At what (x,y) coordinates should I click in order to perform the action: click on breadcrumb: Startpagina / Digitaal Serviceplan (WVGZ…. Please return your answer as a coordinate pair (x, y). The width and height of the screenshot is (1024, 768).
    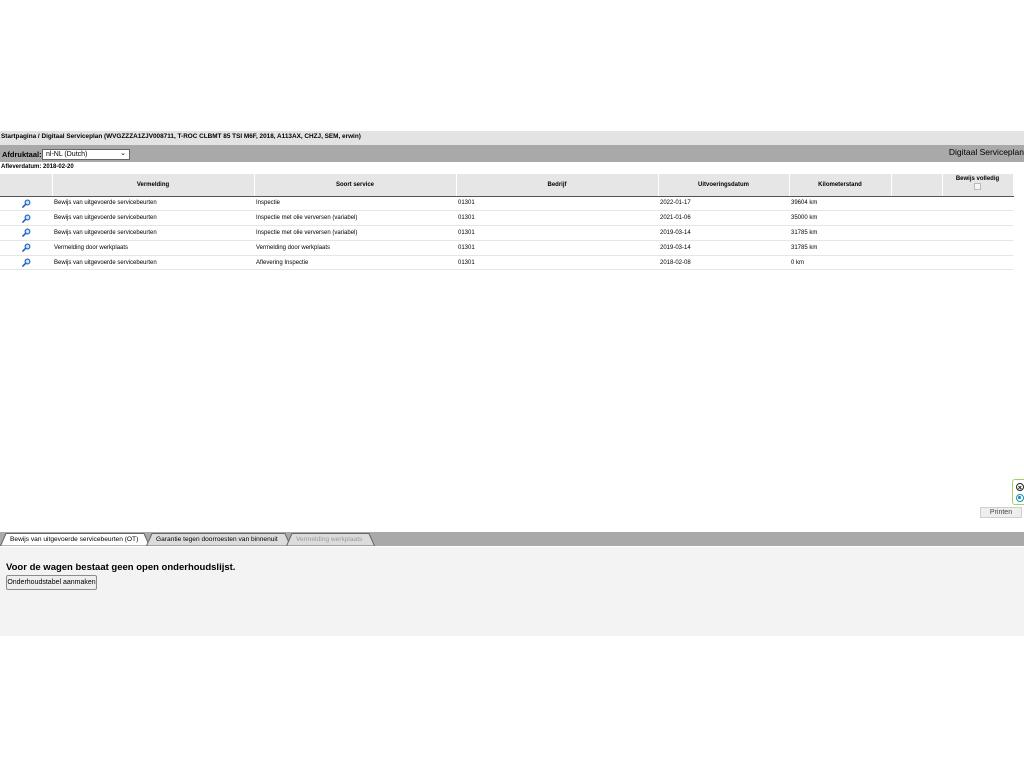
    Looking at the image, I should click on (512, 138).